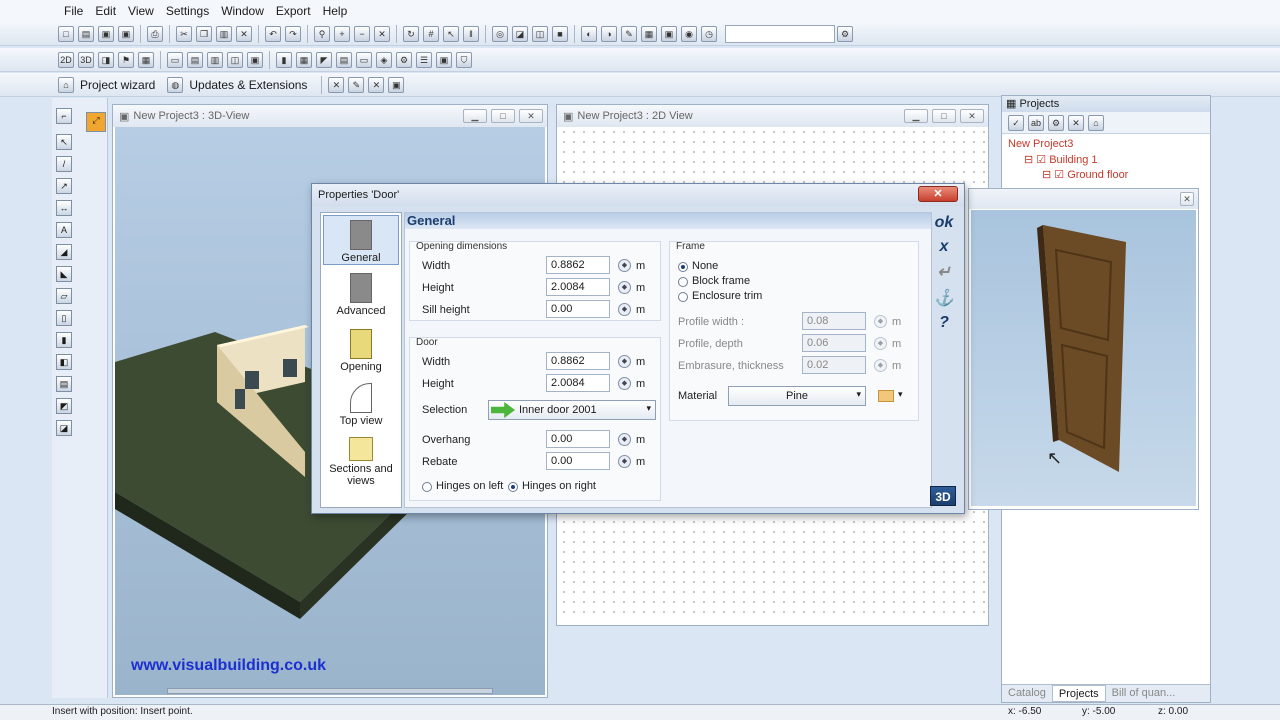 This screenshot has width=1280, height=720. What do you see at coordinates (293, 33) in the screenshot?
I see `redo-icon: ↷` at bounding box center [293, 33].